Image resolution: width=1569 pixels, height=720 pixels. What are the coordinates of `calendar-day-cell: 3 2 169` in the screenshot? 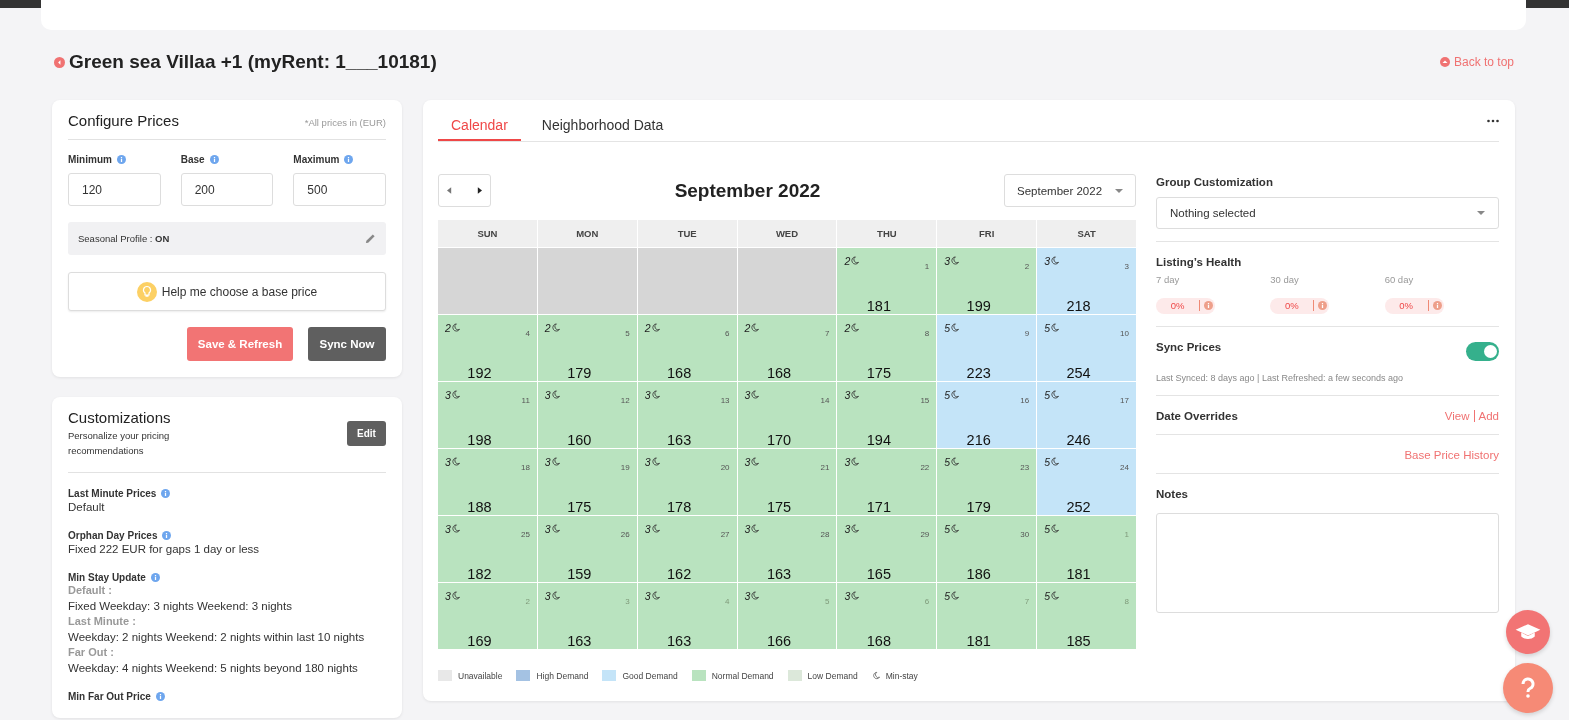 It's located at (487, 616).